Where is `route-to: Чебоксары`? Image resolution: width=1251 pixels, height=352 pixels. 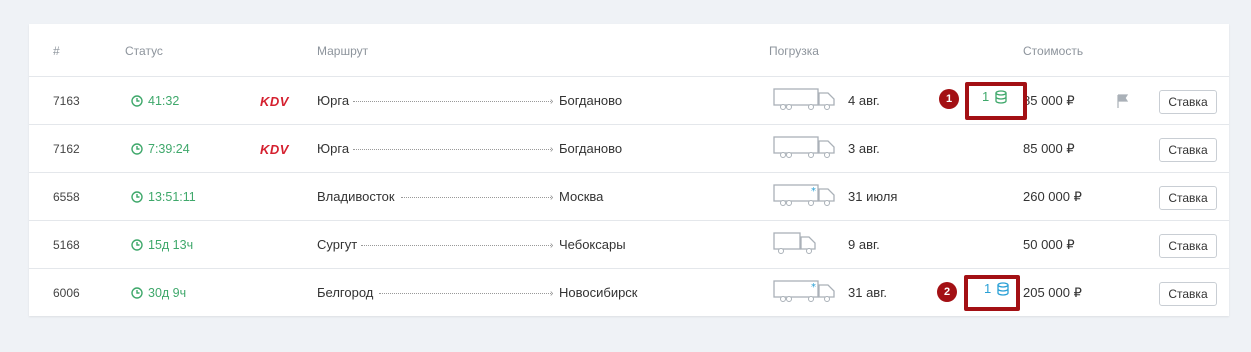
route-to: Чебоксары is located at coordinates (592, 244).